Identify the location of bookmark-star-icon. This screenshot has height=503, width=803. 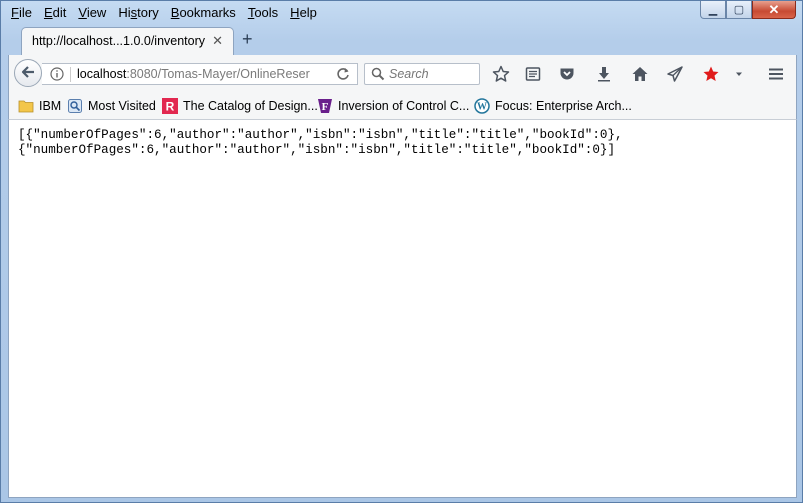
(501, 74).